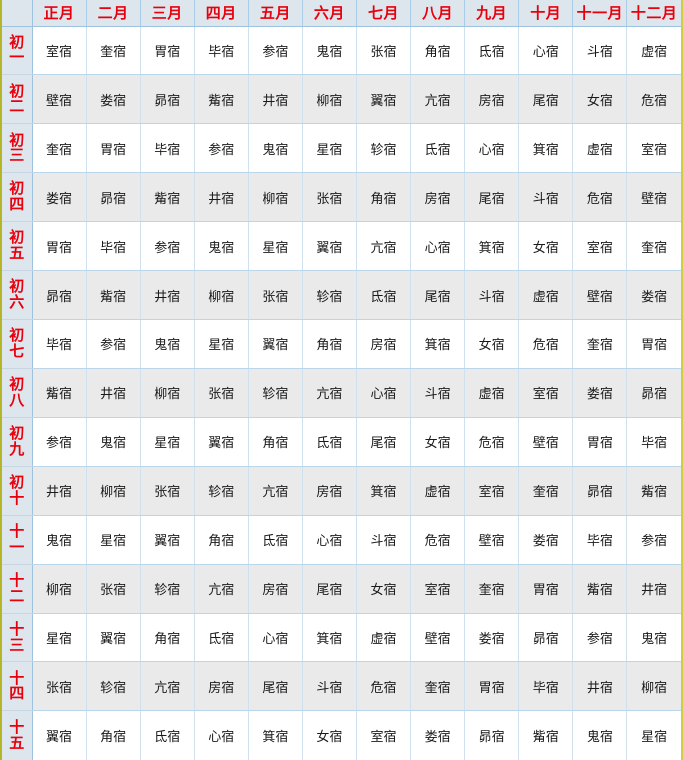 This screenshot has height=760, width=683. I want to click on day-label-char: 四, so click(17, 204).